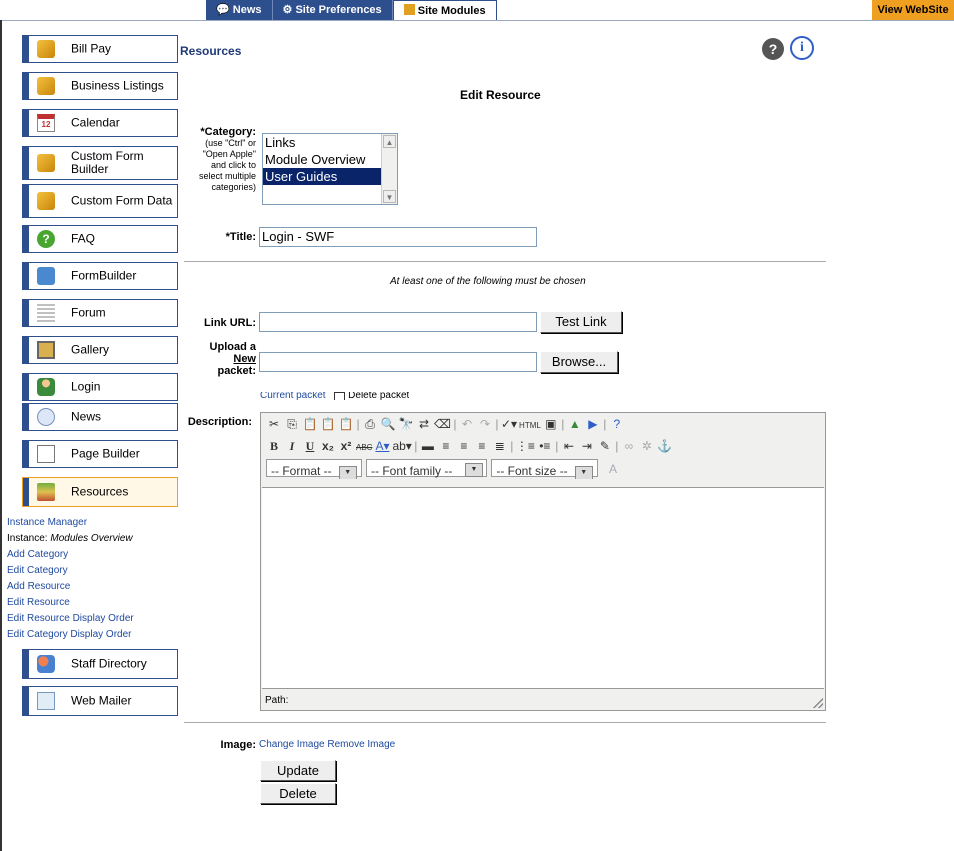  What do you see at coordinates (464, 446) in the screenshot?
I see `align-center-icon: ≡` at bounding box center [464, 446].